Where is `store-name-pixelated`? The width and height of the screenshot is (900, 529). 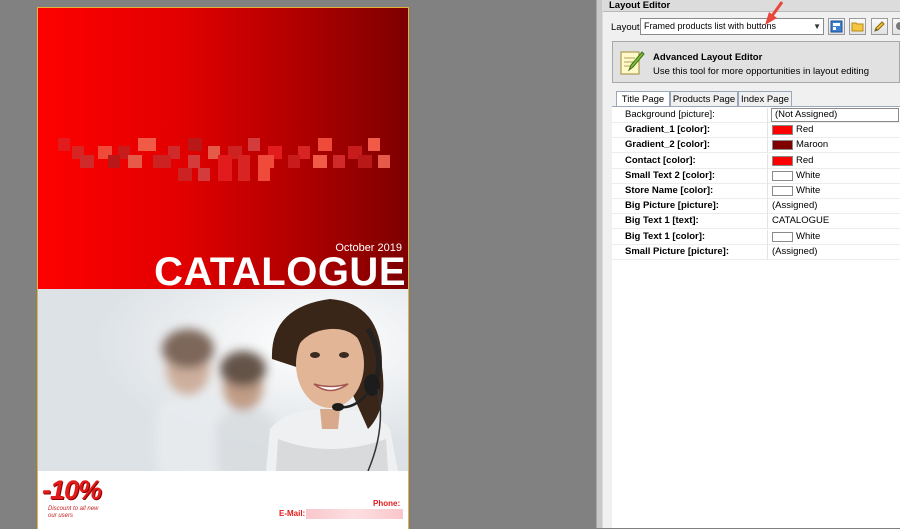
store-name-pixelated is located at coordinates (225, 163).